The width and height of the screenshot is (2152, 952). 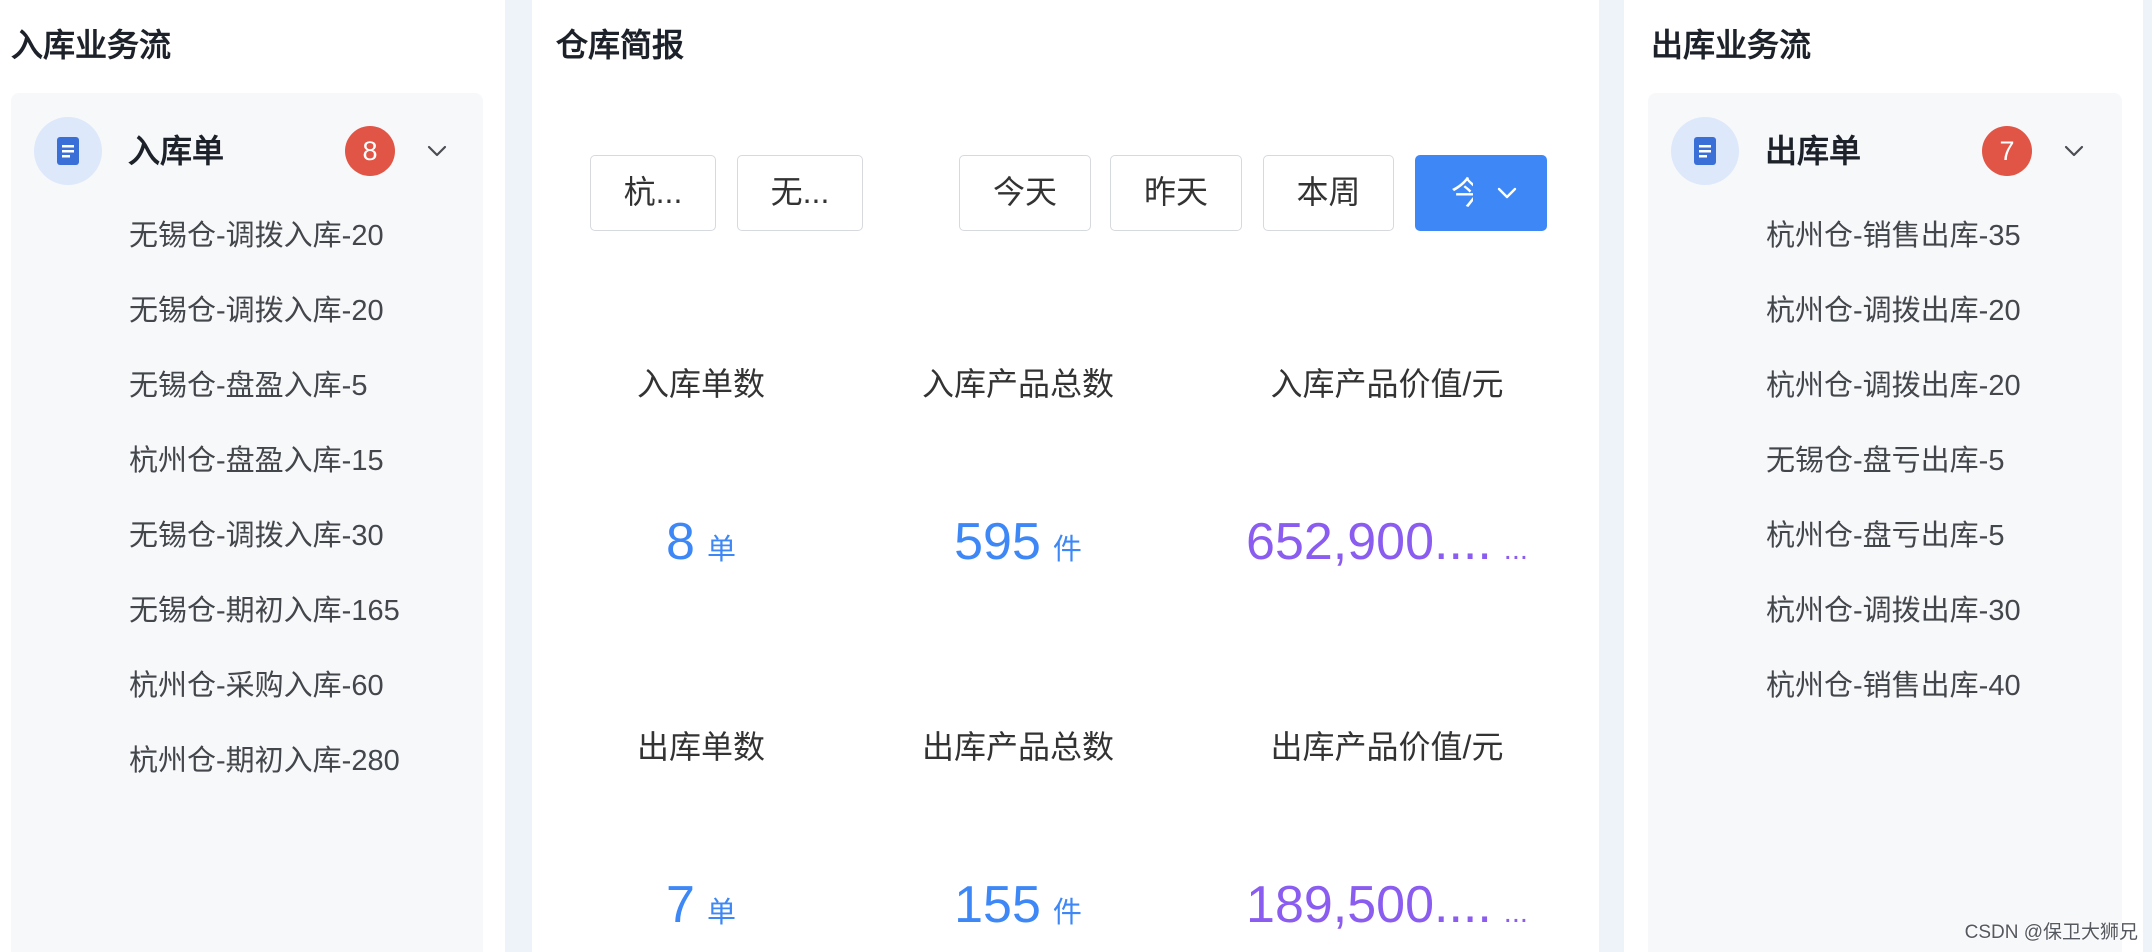 I want to click on inbound-order-group-header: 入库单 8, so click(x=247, y=151).